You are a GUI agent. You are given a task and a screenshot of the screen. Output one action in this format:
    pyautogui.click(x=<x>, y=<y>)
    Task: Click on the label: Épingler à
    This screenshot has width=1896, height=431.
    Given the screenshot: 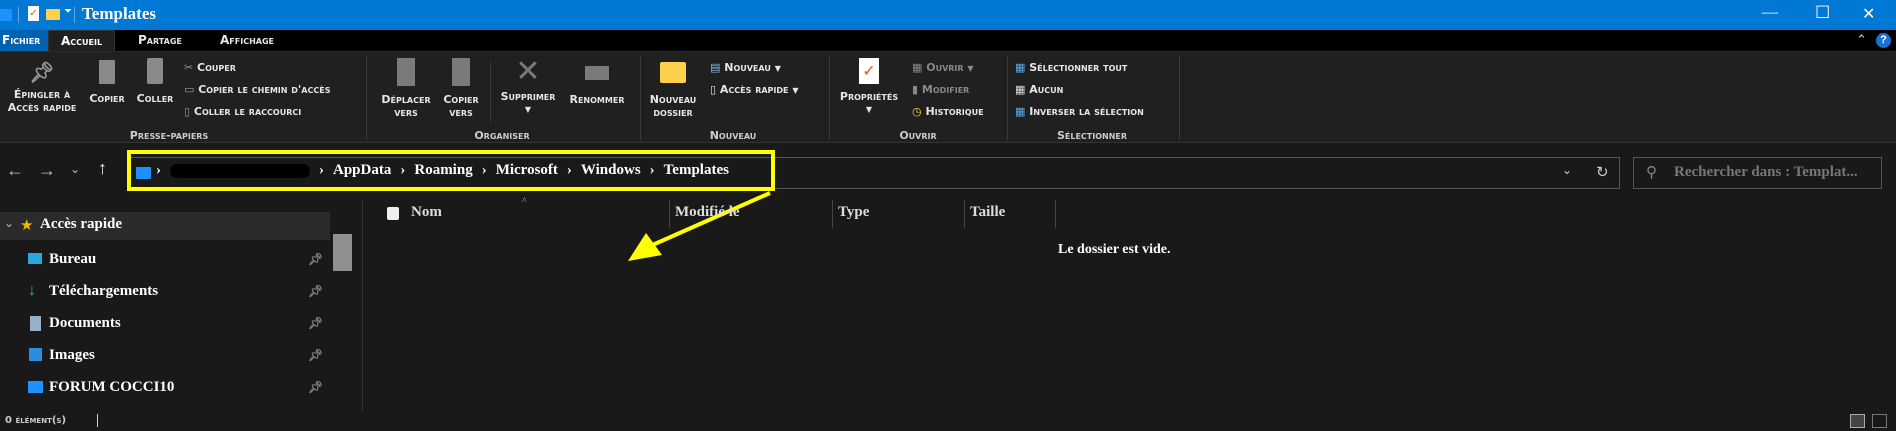 What is the action you would take?
    pyautogui.click(x=42, y=94)
    